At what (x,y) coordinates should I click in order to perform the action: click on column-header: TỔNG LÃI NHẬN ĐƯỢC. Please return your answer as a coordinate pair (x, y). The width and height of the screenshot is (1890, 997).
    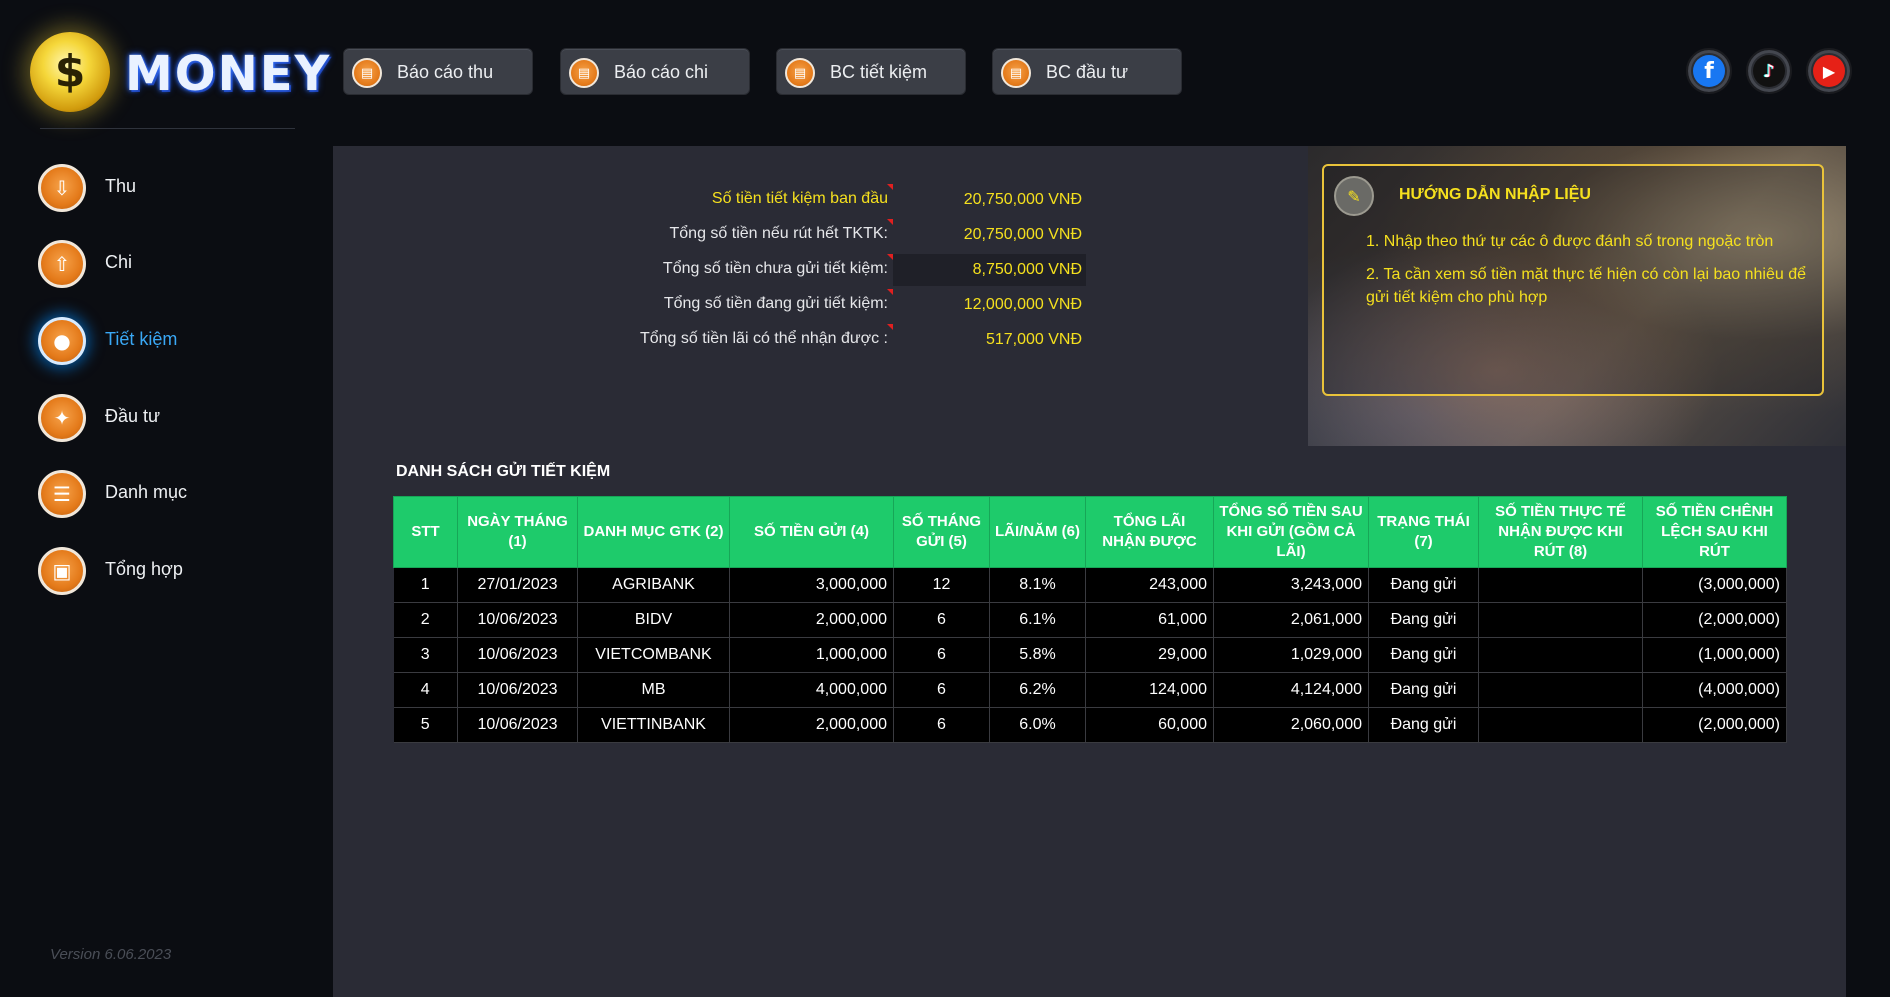
    Looking at the image, I should click on (1149, 532).